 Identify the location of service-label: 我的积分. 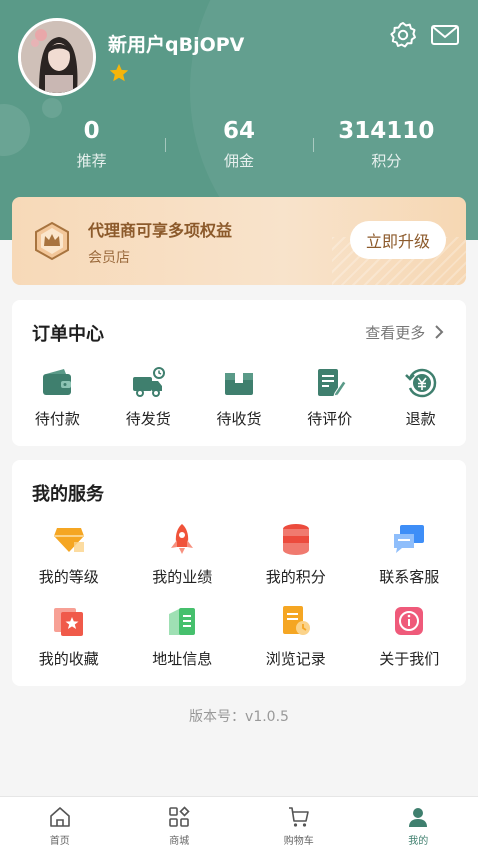
(295, 577).